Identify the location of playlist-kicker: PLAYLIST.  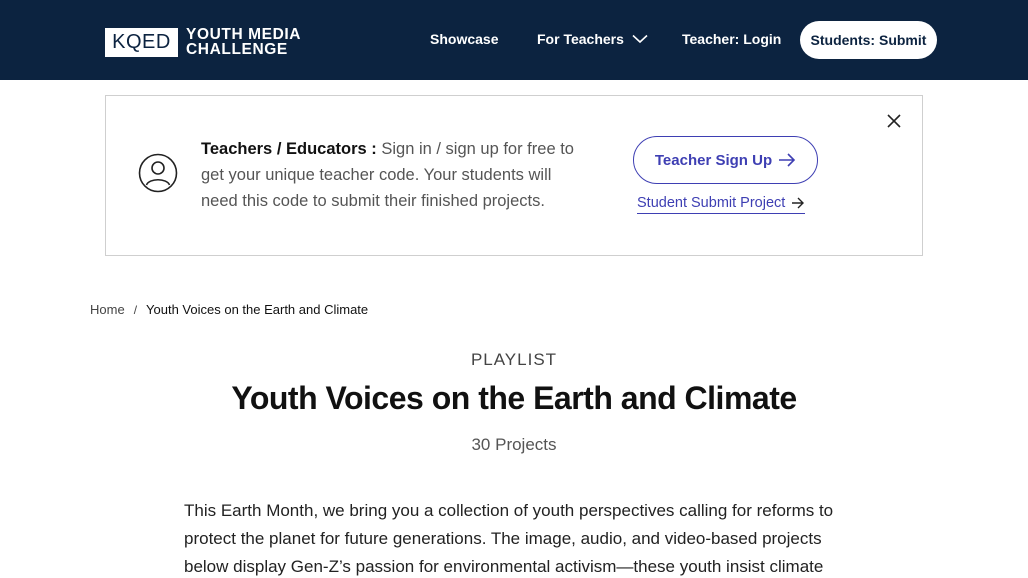
(514, 359).